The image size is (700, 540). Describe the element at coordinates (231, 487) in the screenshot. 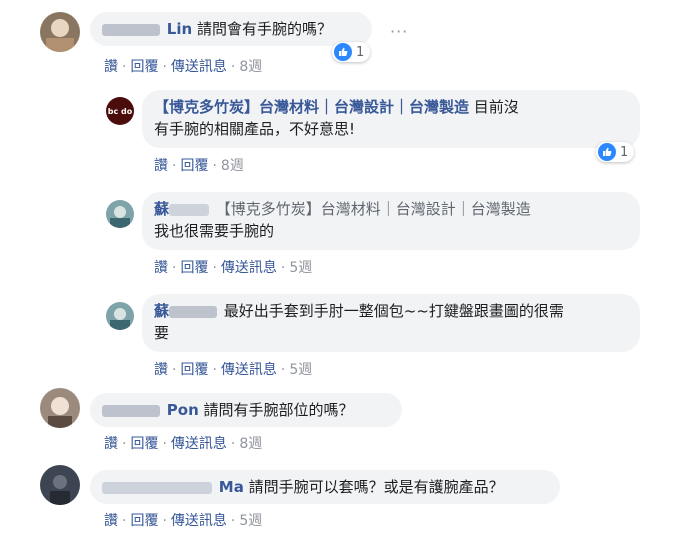

I see `commenter-name: Ma` at that location.